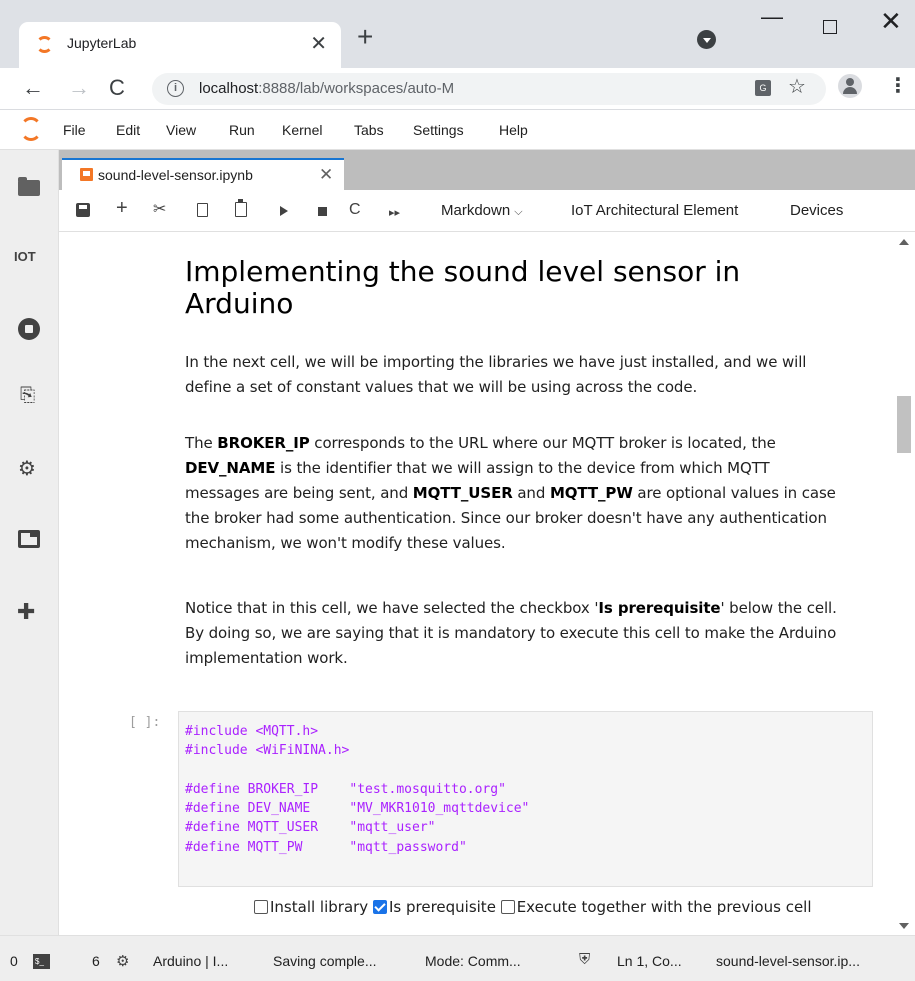  What do you see at coordinates (25, 256) in the screenshot?
I see `iot-panel-label: IOT` at bounding box center [25, 256].